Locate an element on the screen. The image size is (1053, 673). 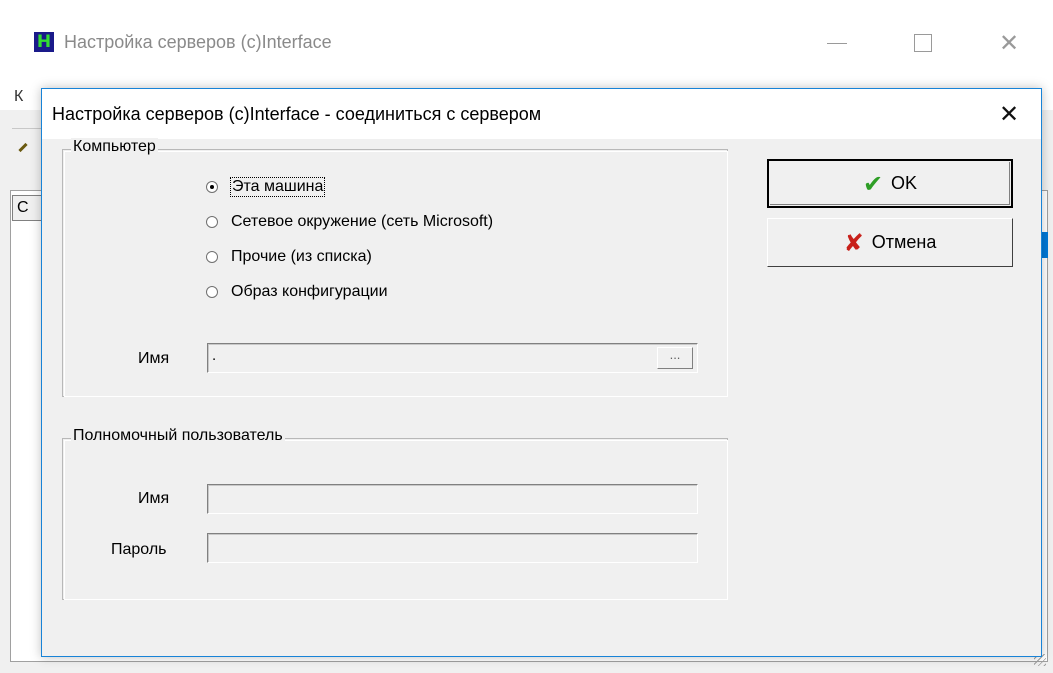
radio-configuration-image: Образ конфигурации is located at coordinates (297, 292).